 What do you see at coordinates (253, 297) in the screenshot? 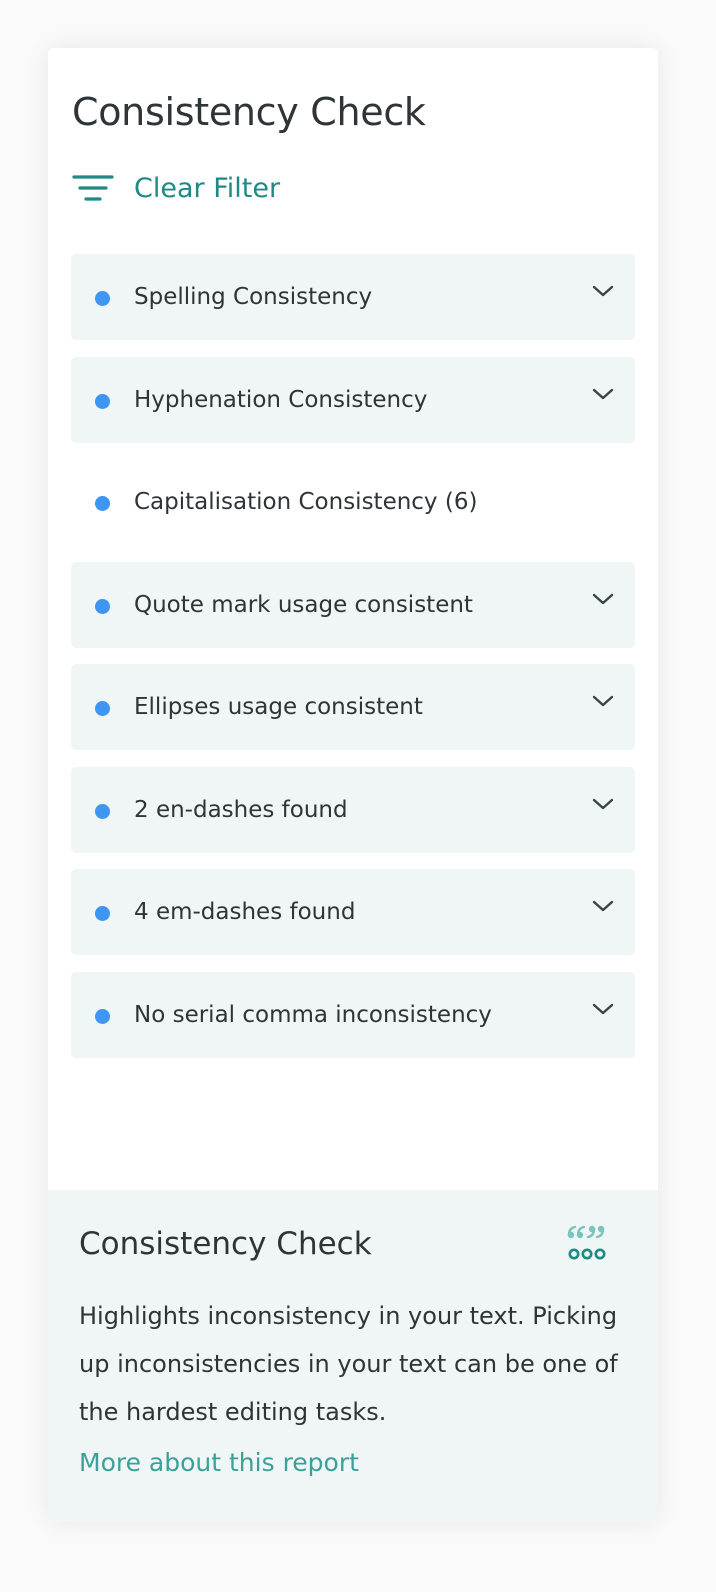
I see `check-label: Spelling Consistency` at bounding box center [253, 297].